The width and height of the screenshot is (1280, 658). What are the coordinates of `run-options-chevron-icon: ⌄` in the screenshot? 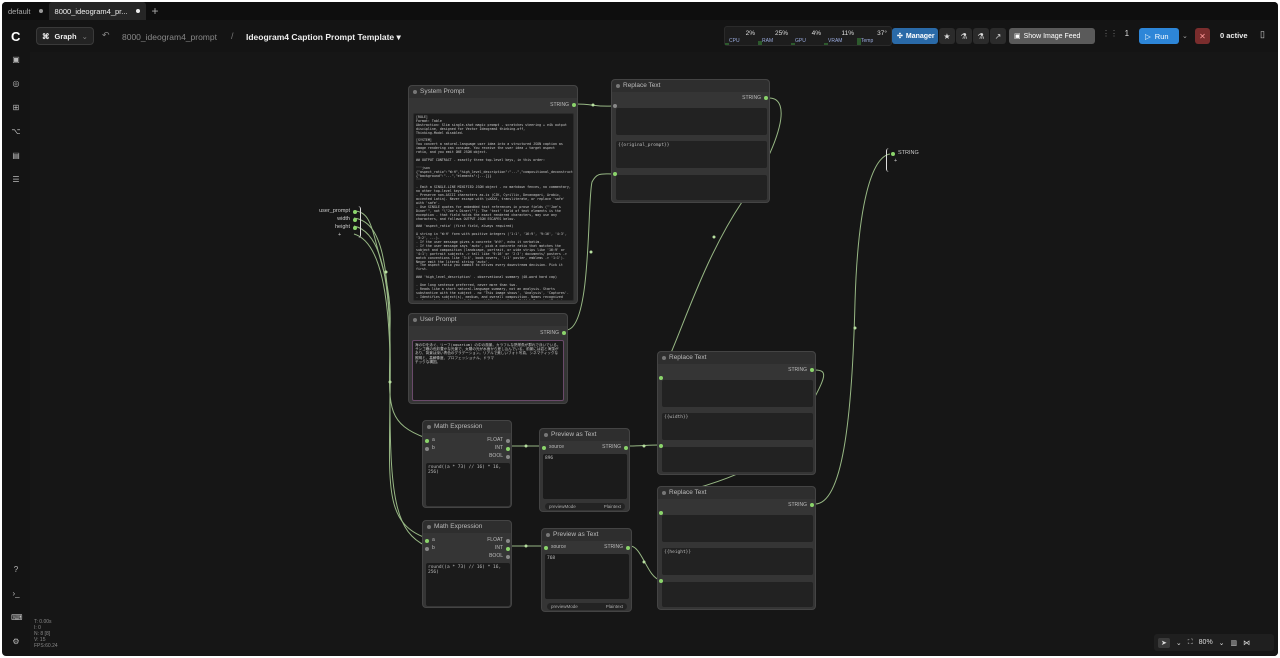 It's located at (1185, 36).